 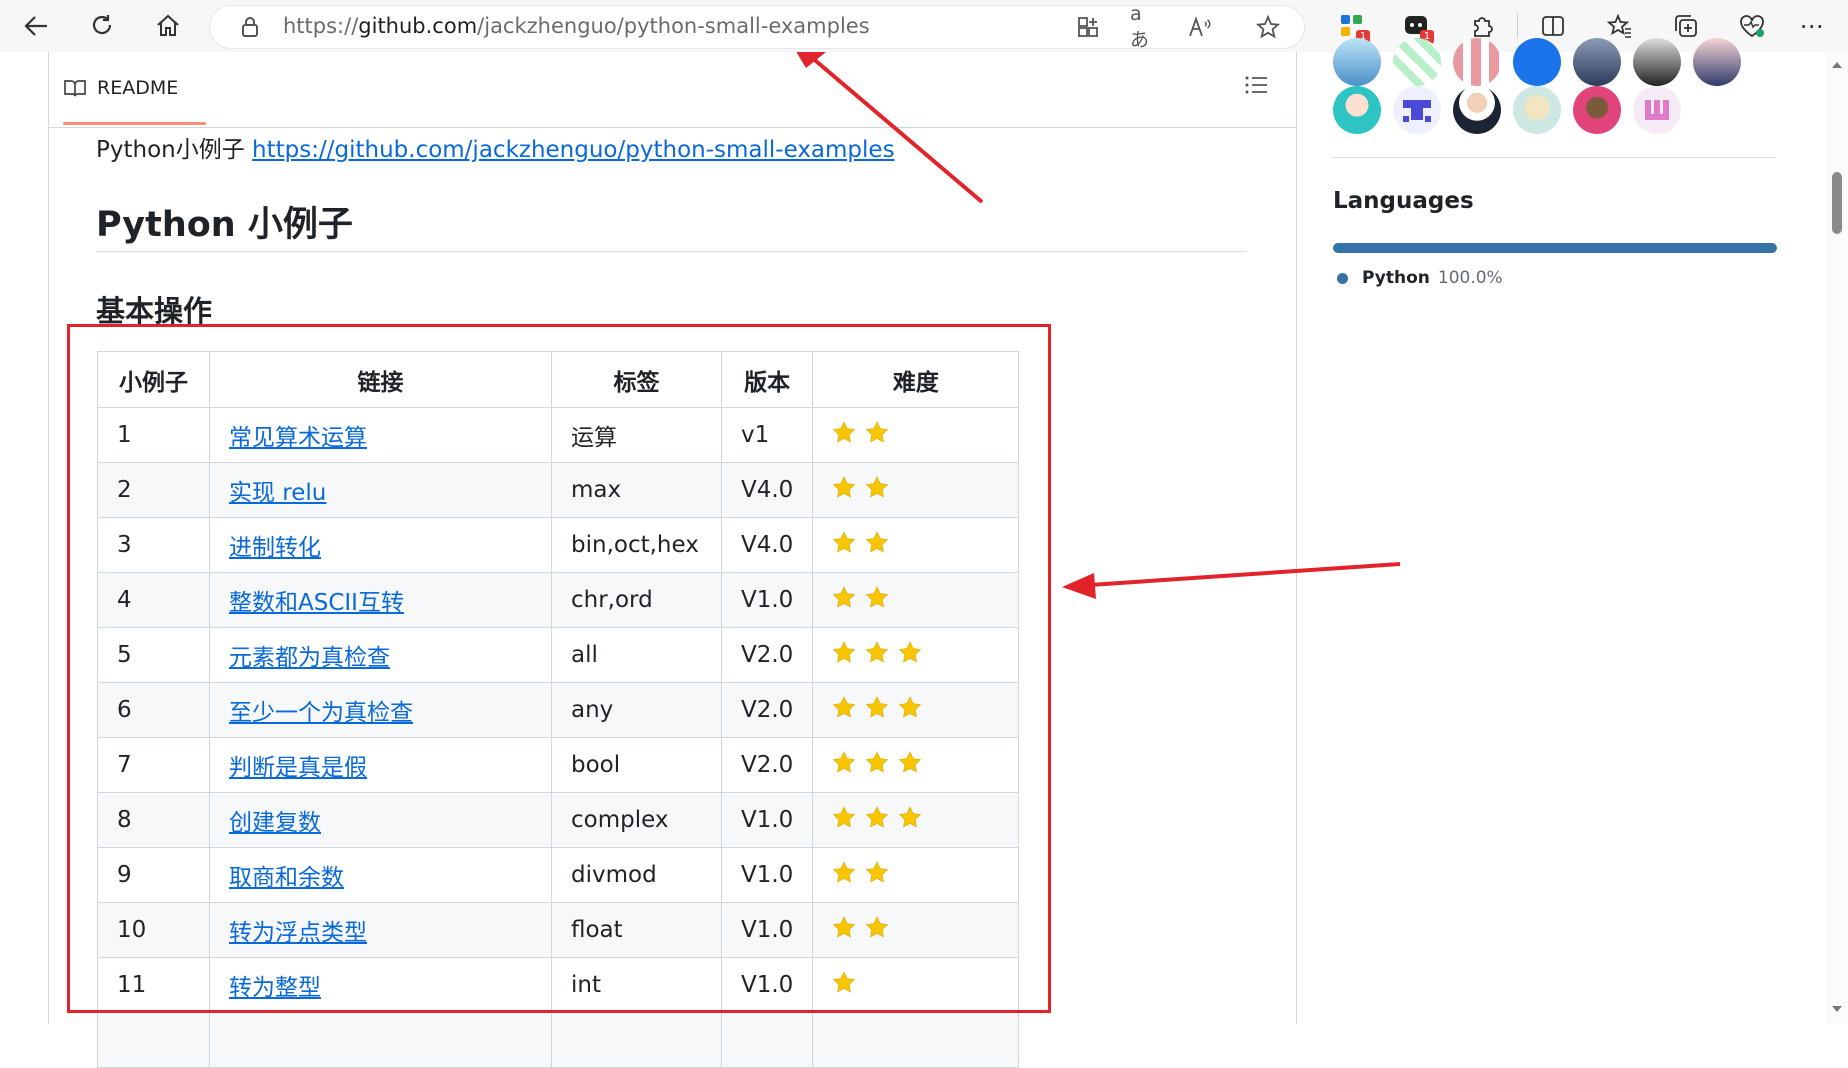 I want to click on table-row: 10 转为浮点类型 float V1.0, so click(x=558, y=930).